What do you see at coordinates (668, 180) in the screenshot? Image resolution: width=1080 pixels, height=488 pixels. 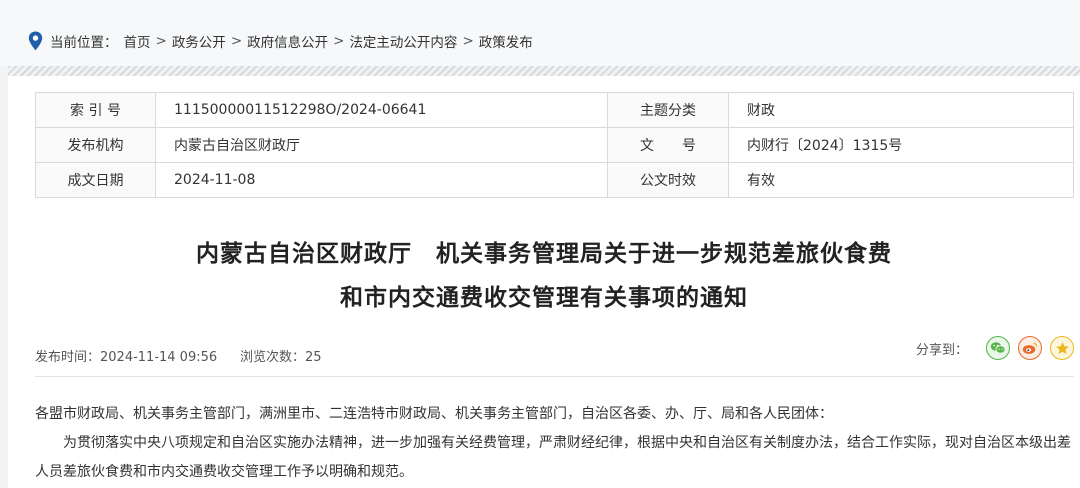 I see `validity-label: 公文时效` at bounding box center [668, 180].